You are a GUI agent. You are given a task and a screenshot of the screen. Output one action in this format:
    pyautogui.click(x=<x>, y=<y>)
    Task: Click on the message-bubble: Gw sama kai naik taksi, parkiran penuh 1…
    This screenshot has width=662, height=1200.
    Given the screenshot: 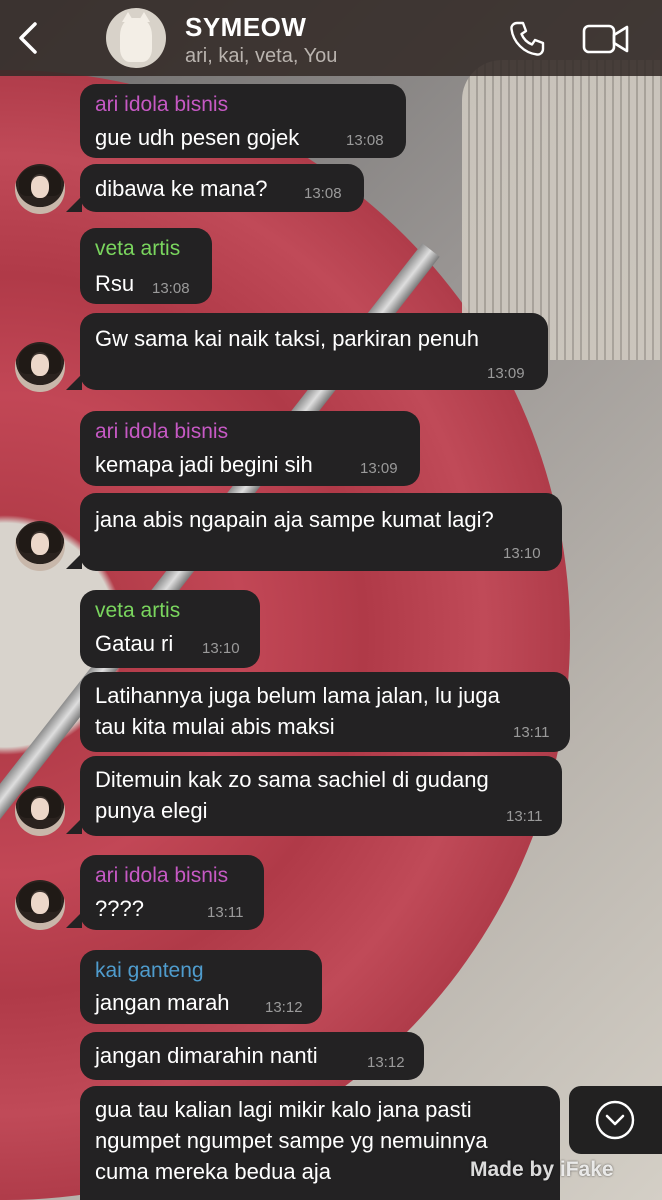 What is the action you would take?
    pyautogui.click(x=314, y=351)
    